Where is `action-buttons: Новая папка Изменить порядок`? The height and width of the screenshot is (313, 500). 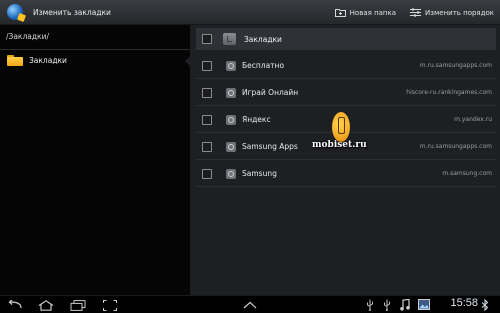 action-buttons: Новая папка Изменить порядок is located at coordinates (414, 12).